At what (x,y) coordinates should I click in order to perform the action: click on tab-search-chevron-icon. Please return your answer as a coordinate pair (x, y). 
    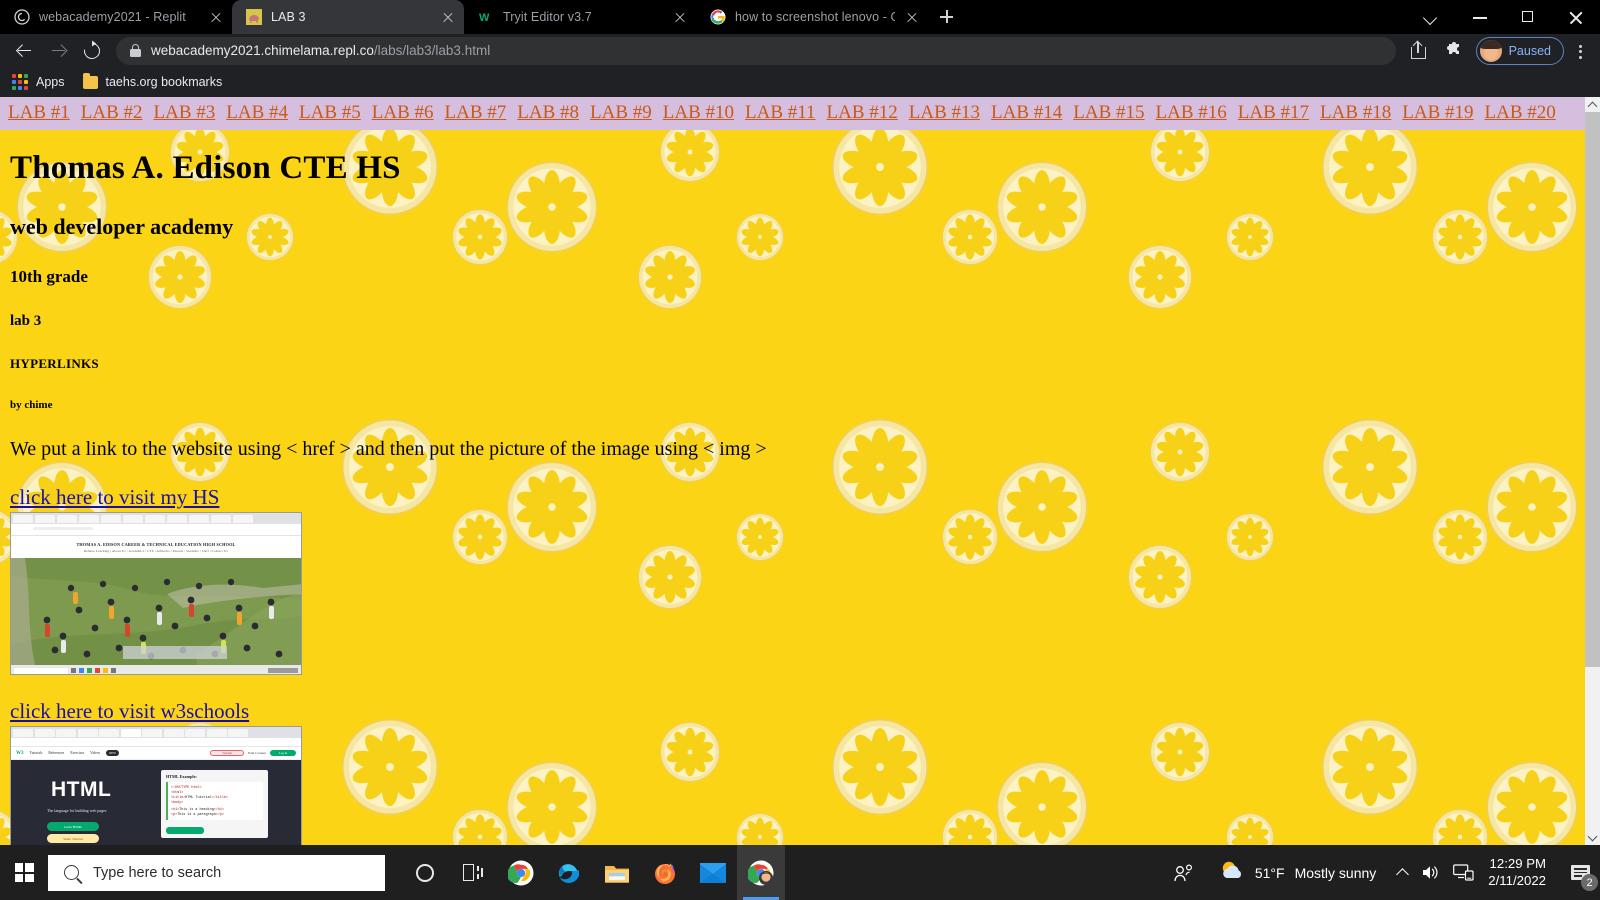
    Looking at the image, I should click on (1432, 17).